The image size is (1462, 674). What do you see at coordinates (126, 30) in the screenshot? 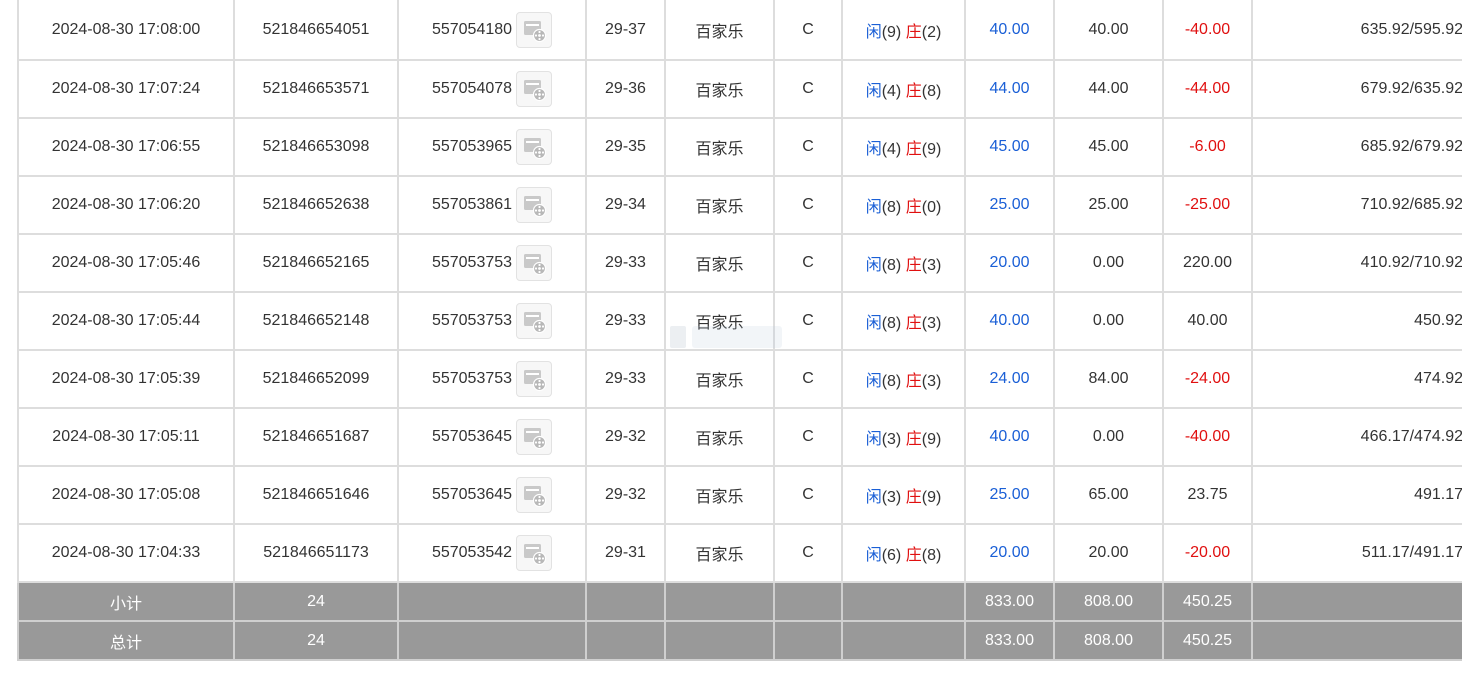
I see `bet-time: 2024-08-30 17:08:00` at bounding box center [126, 30].